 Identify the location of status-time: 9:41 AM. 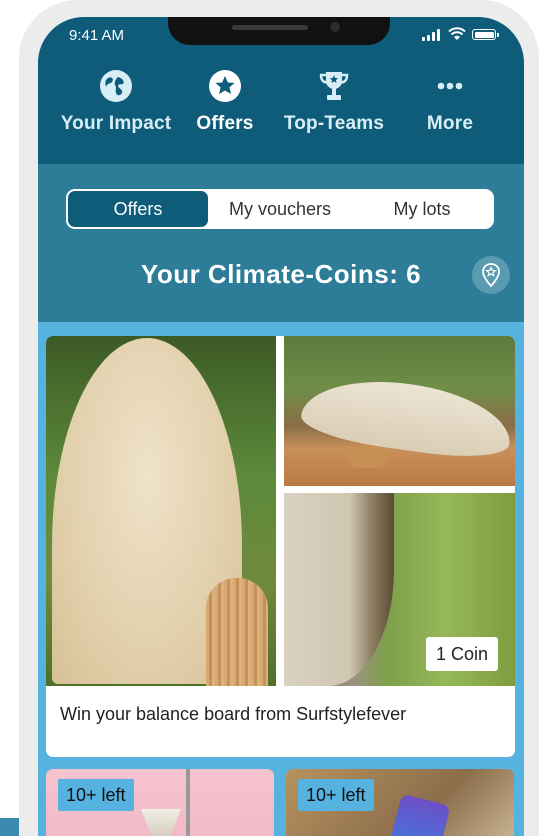
(97, 35).